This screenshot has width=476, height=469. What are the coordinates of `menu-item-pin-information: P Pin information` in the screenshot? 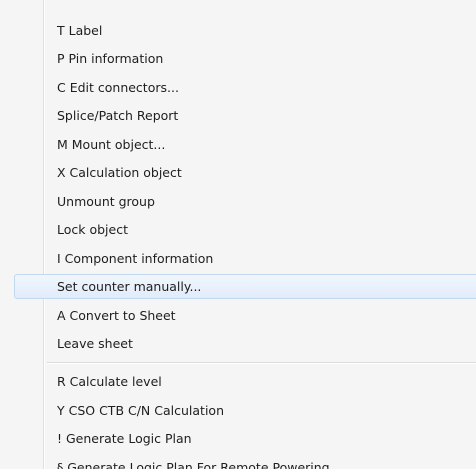 It's located at (245, 58).